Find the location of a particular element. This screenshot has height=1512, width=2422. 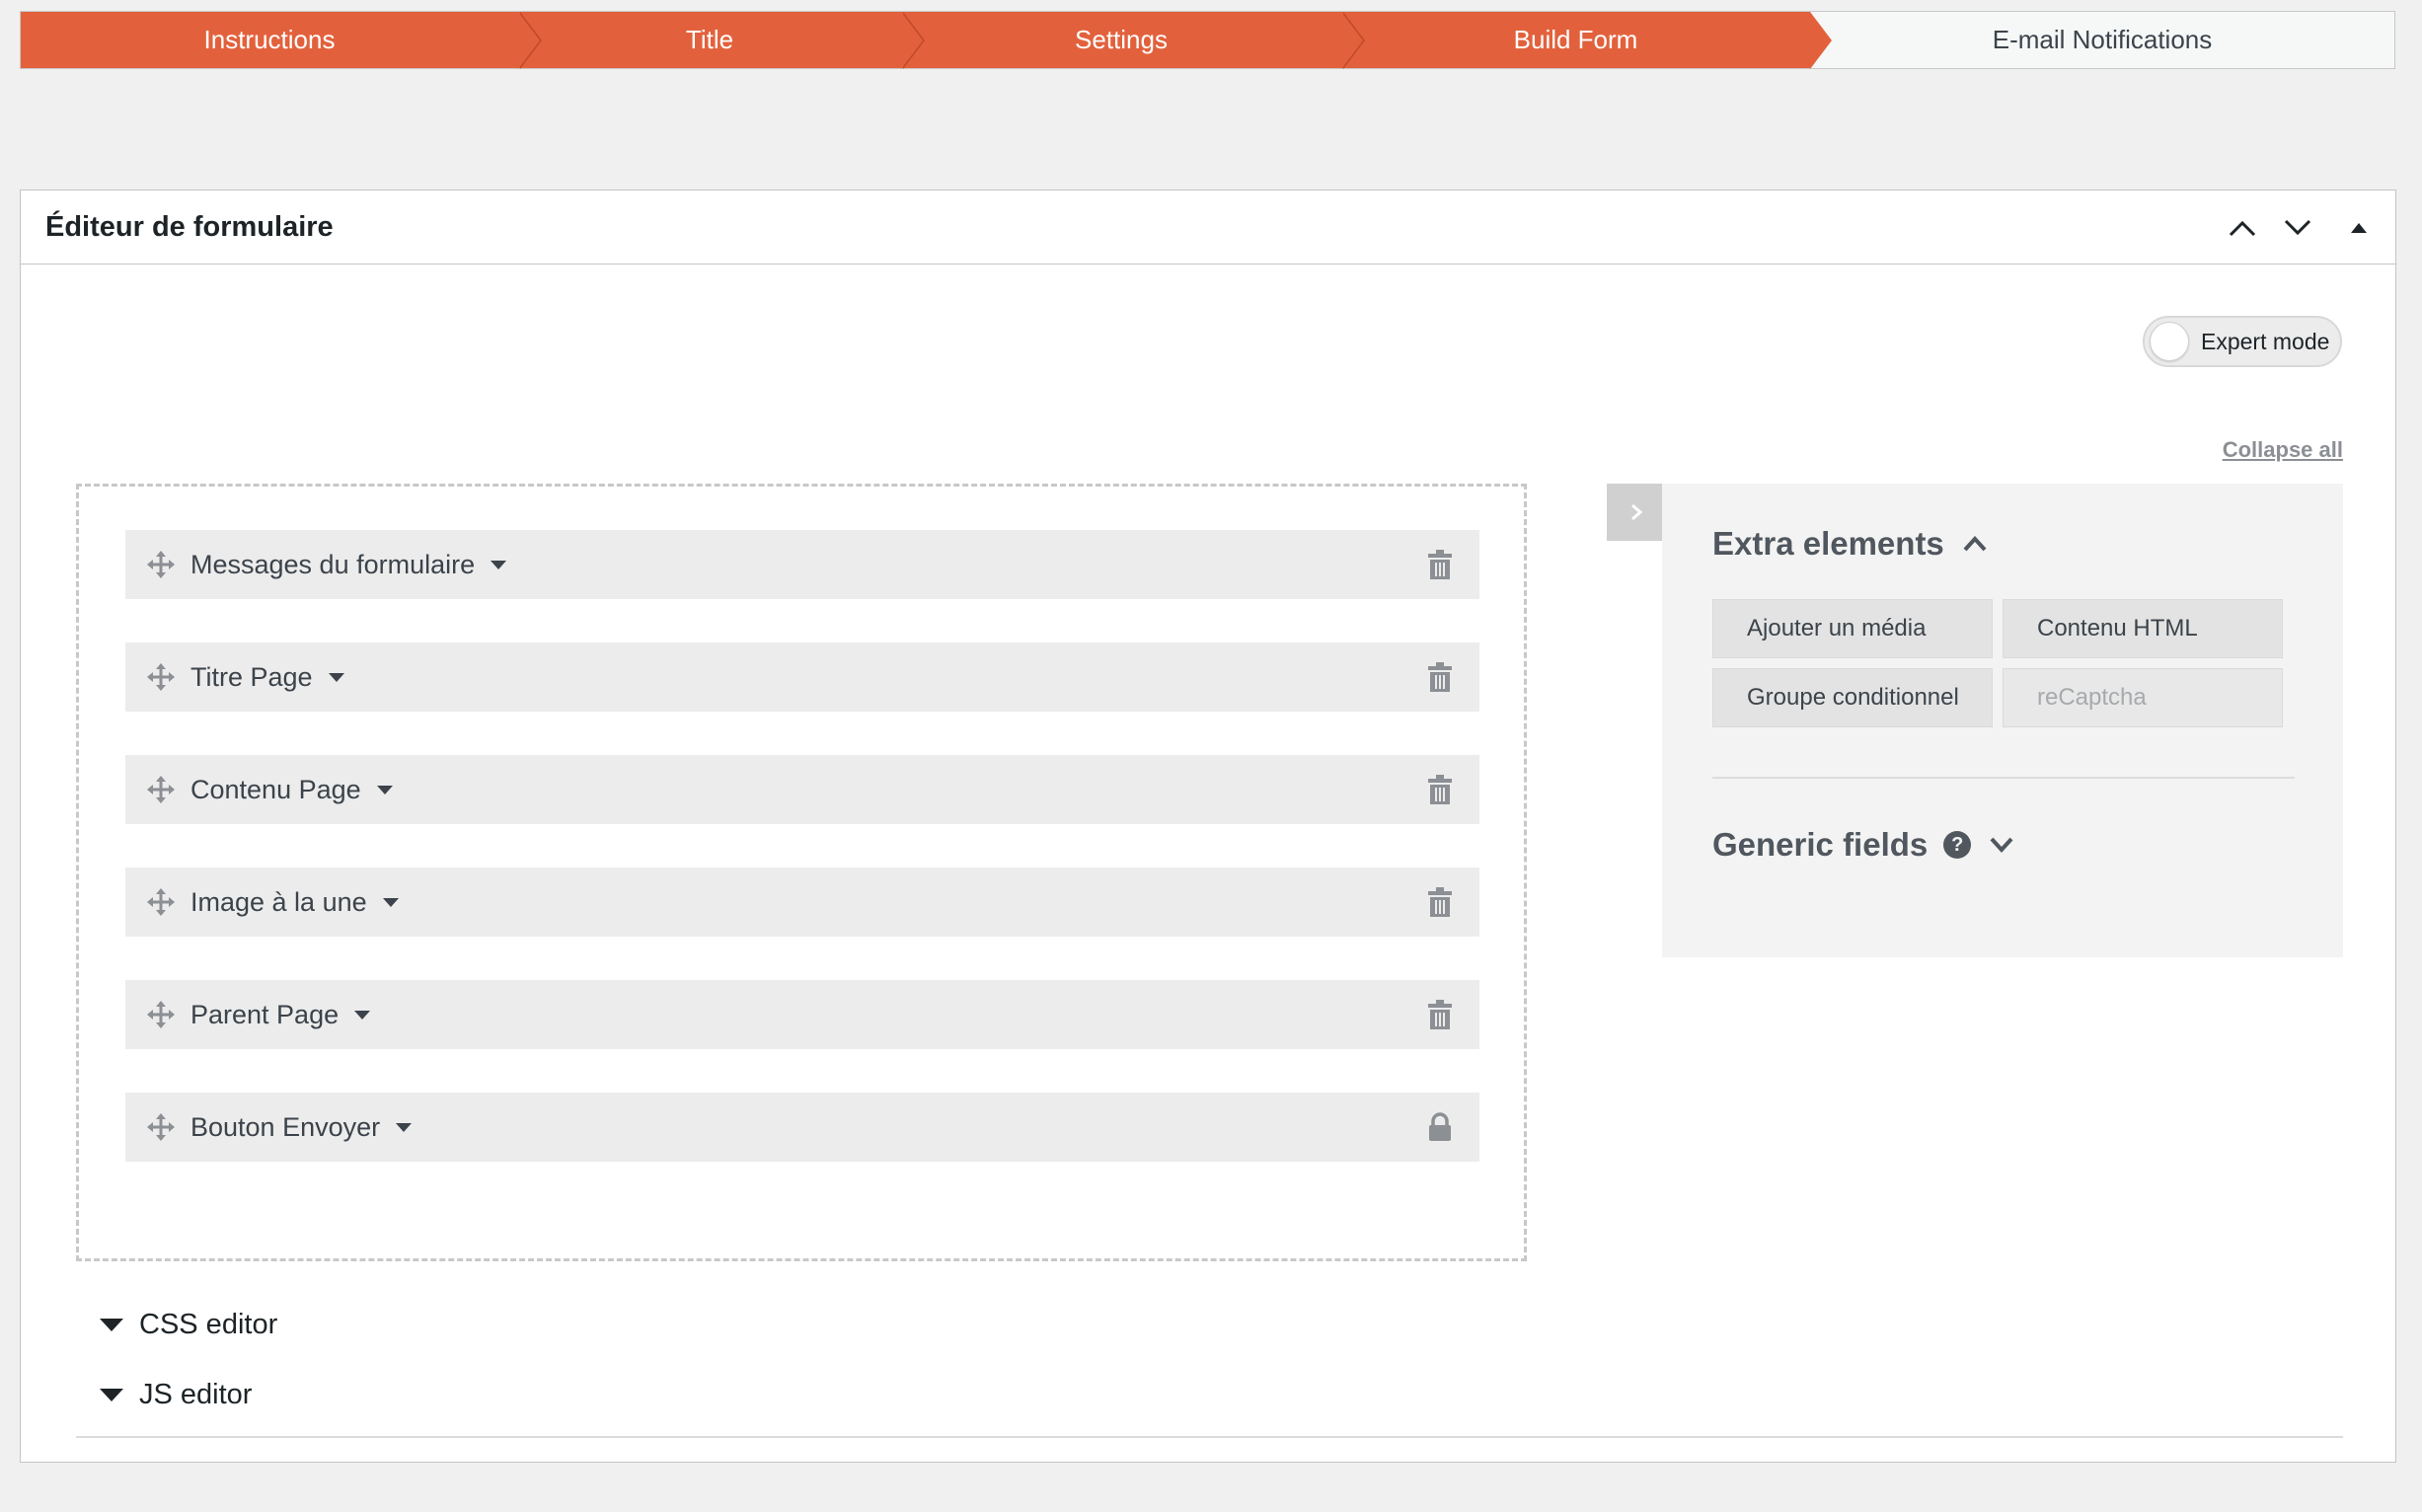

conditional-group-button: Groupe conditionnel is located at coordinates (1852, 697).